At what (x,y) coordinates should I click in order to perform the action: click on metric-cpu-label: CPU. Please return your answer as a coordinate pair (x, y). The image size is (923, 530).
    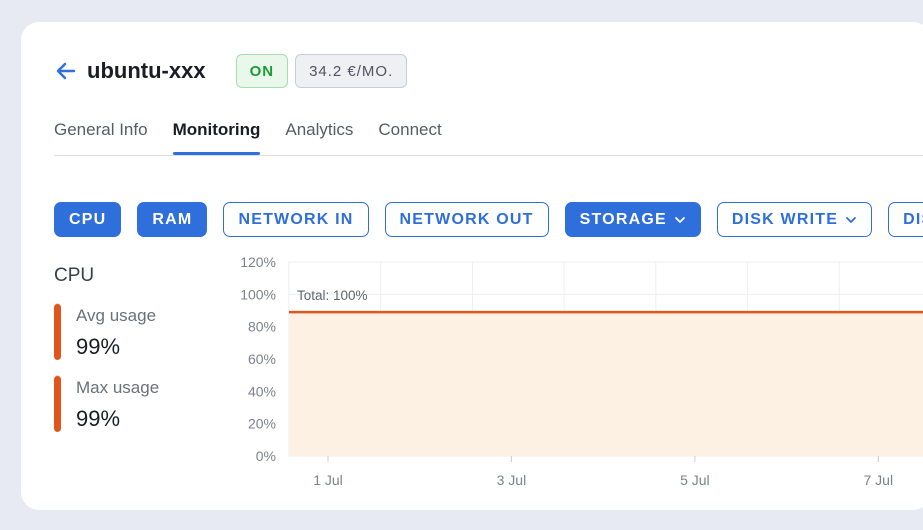
    Looking at the image, I should click on (88, 219).